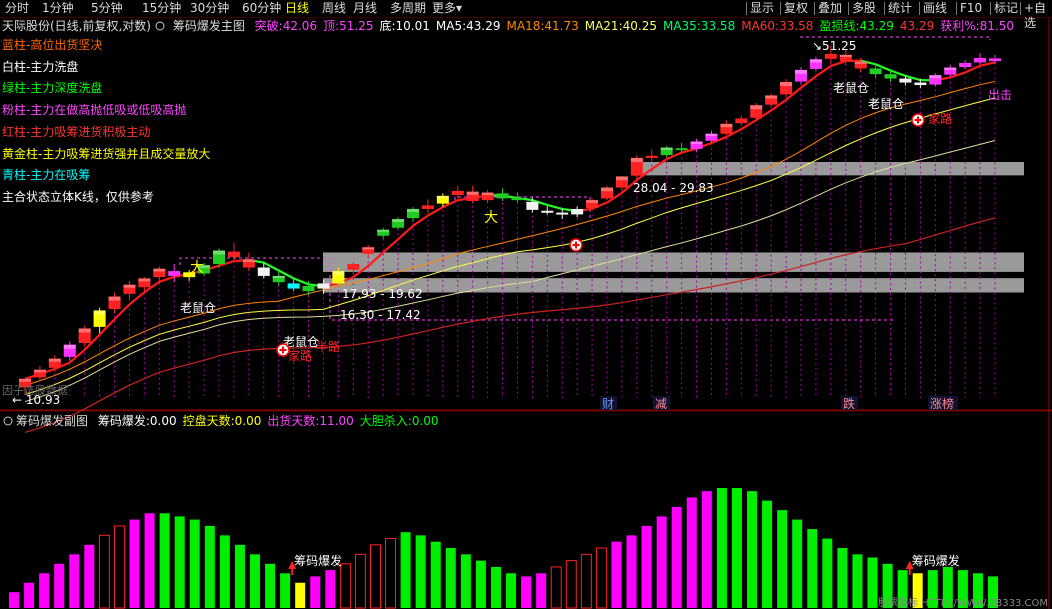 This screenshot has width=1052, height=609. Describe the element at coordinates (123, 421) in the screenshot. I see `sub-field-label: 筹码爆发:` at that location.